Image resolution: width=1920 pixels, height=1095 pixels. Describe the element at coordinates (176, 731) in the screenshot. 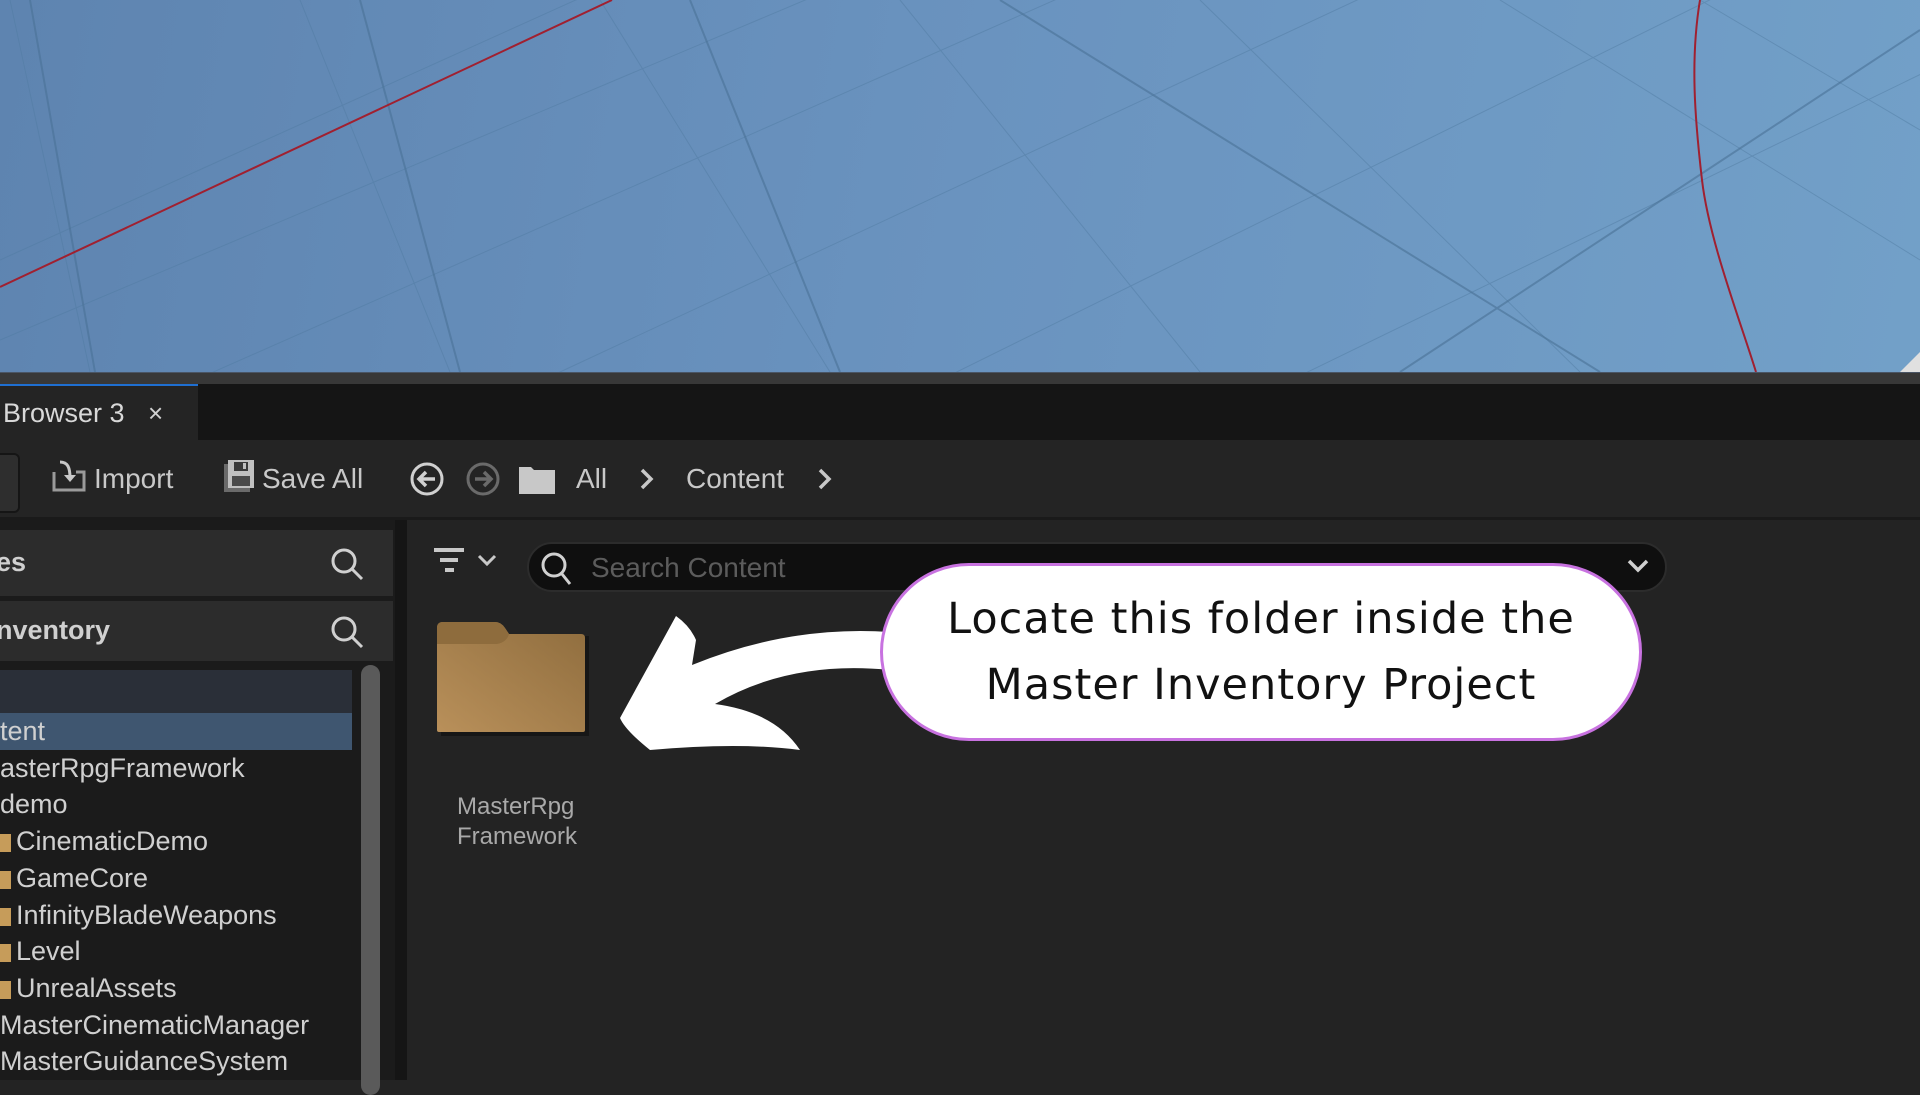

I see `tree-item: tent` at that location.